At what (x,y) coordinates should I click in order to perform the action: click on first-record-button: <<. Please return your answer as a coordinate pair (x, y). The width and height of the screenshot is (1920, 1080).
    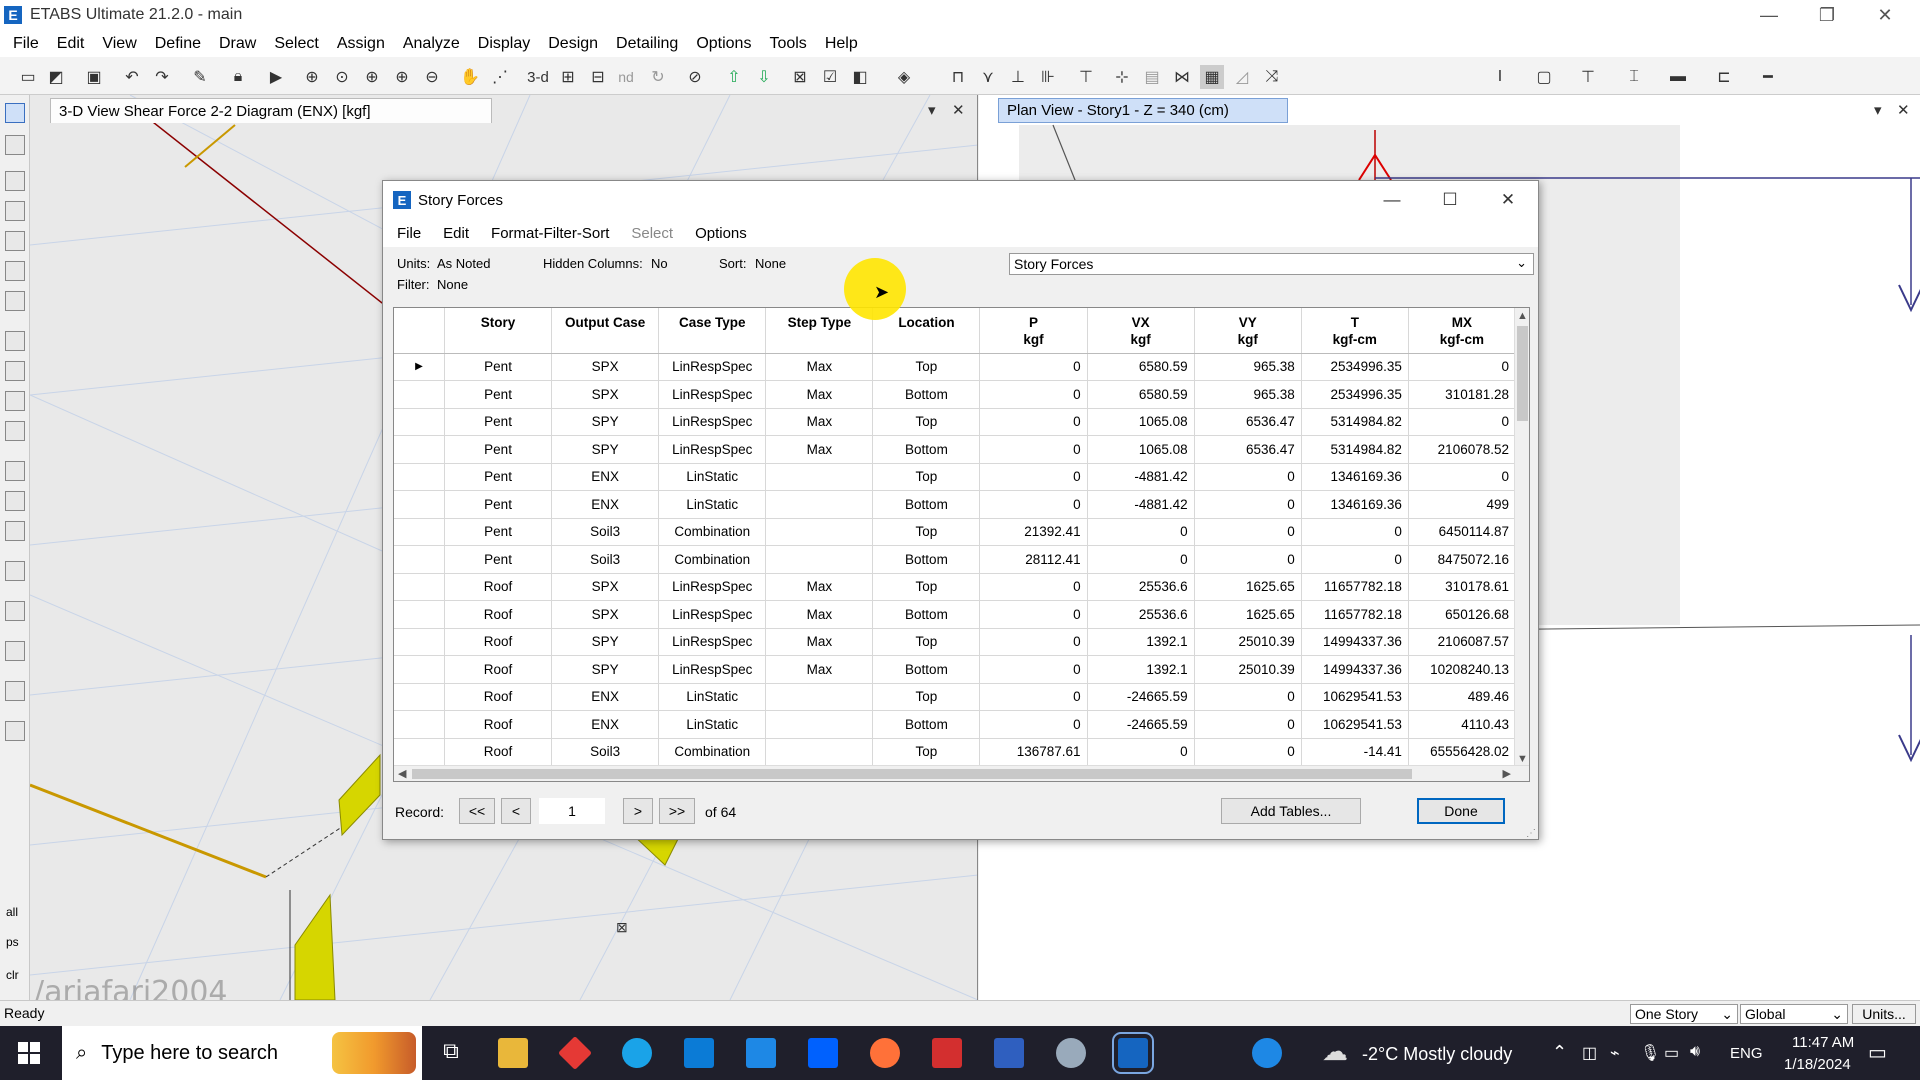
    Looking at the image, I should click on (477, 811).